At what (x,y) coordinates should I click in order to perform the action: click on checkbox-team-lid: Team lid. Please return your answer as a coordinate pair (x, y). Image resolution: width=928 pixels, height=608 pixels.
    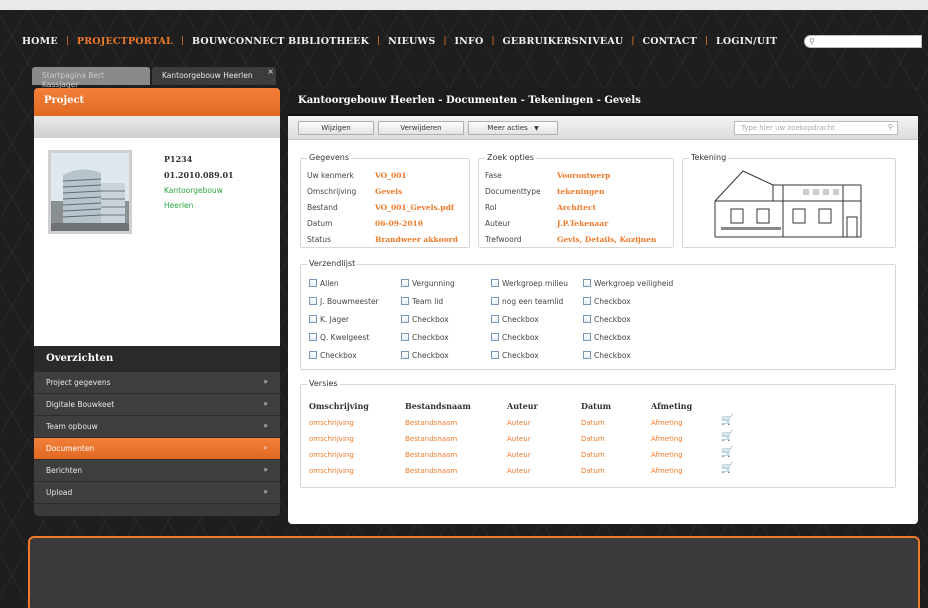
    Looking at the image, I should click on (422, 301).